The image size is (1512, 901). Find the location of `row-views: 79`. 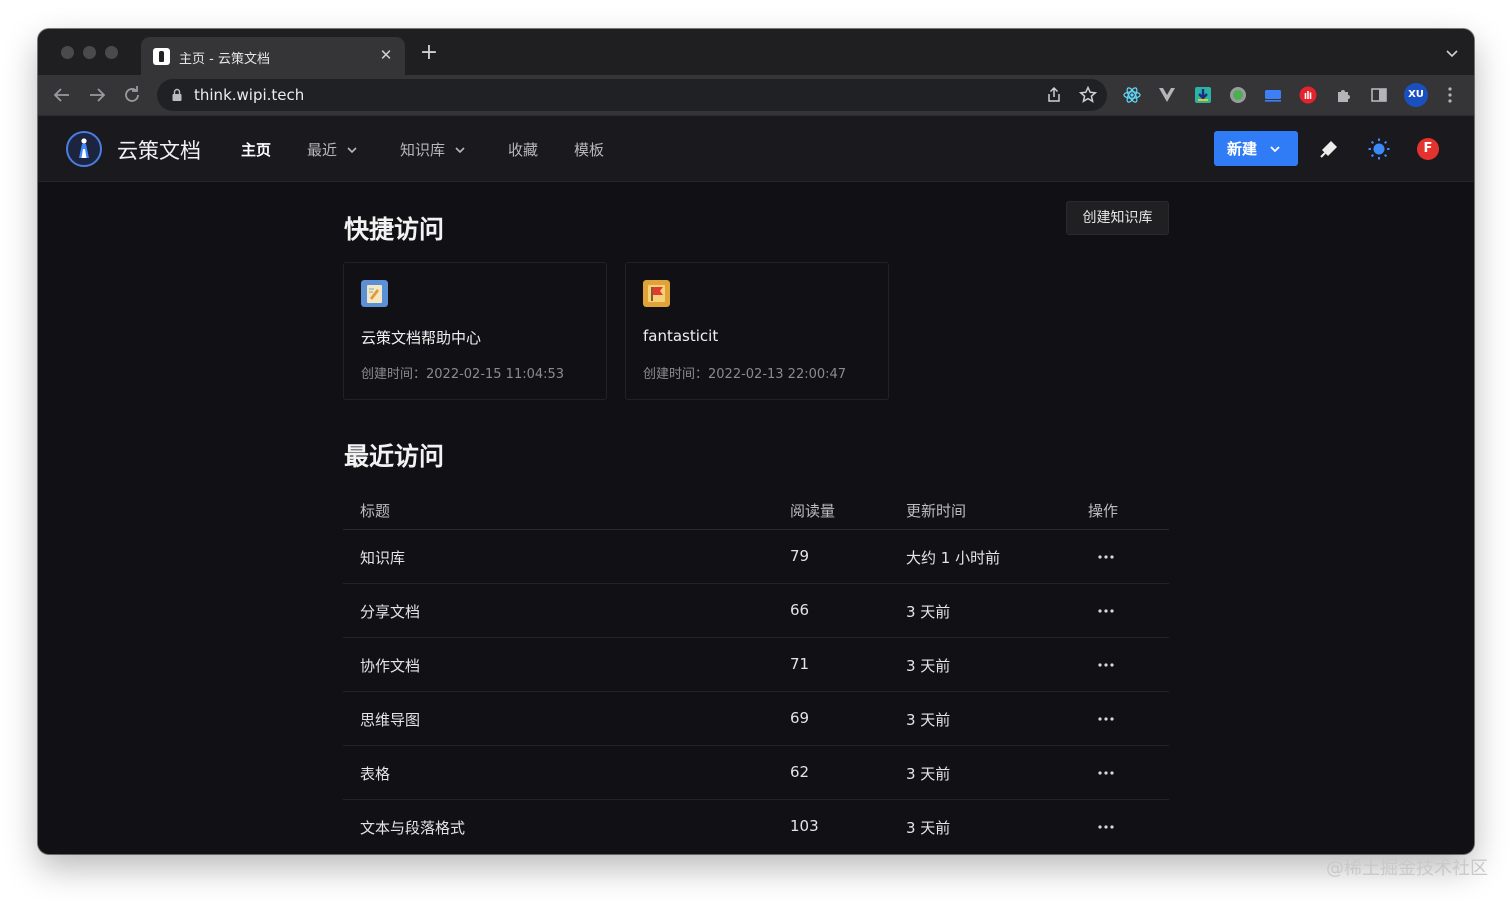

row-views: 79 is located at coordinates (800, 556).